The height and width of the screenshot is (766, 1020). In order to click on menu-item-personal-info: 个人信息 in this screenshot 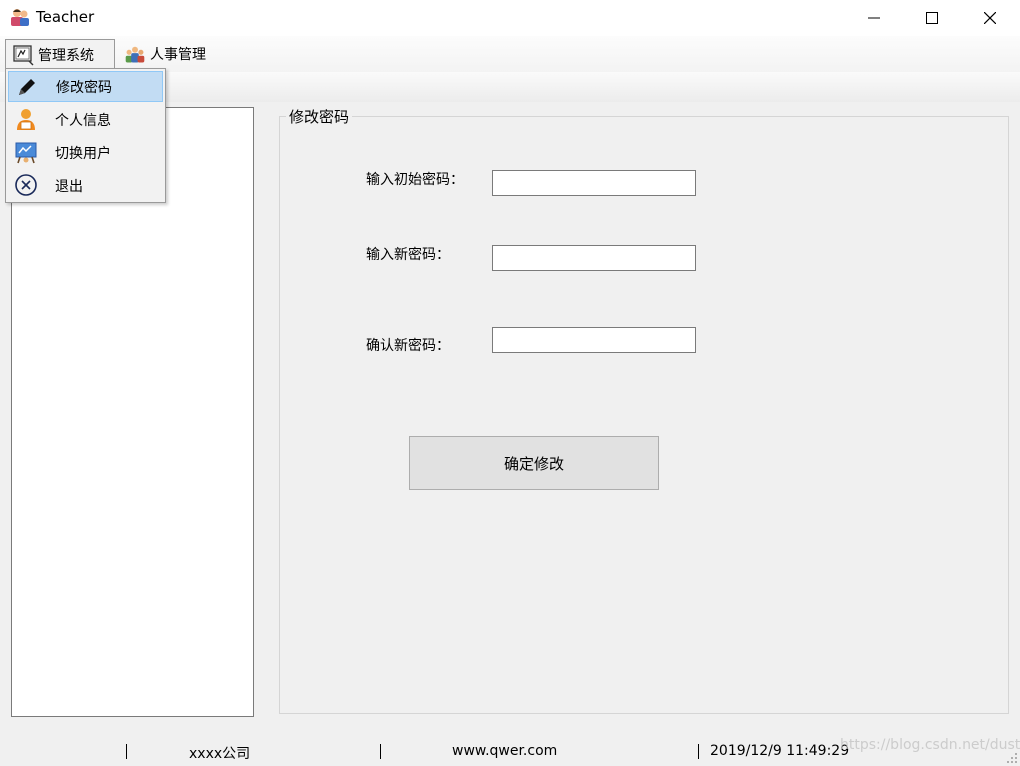, I will do `click(85, 119)`.